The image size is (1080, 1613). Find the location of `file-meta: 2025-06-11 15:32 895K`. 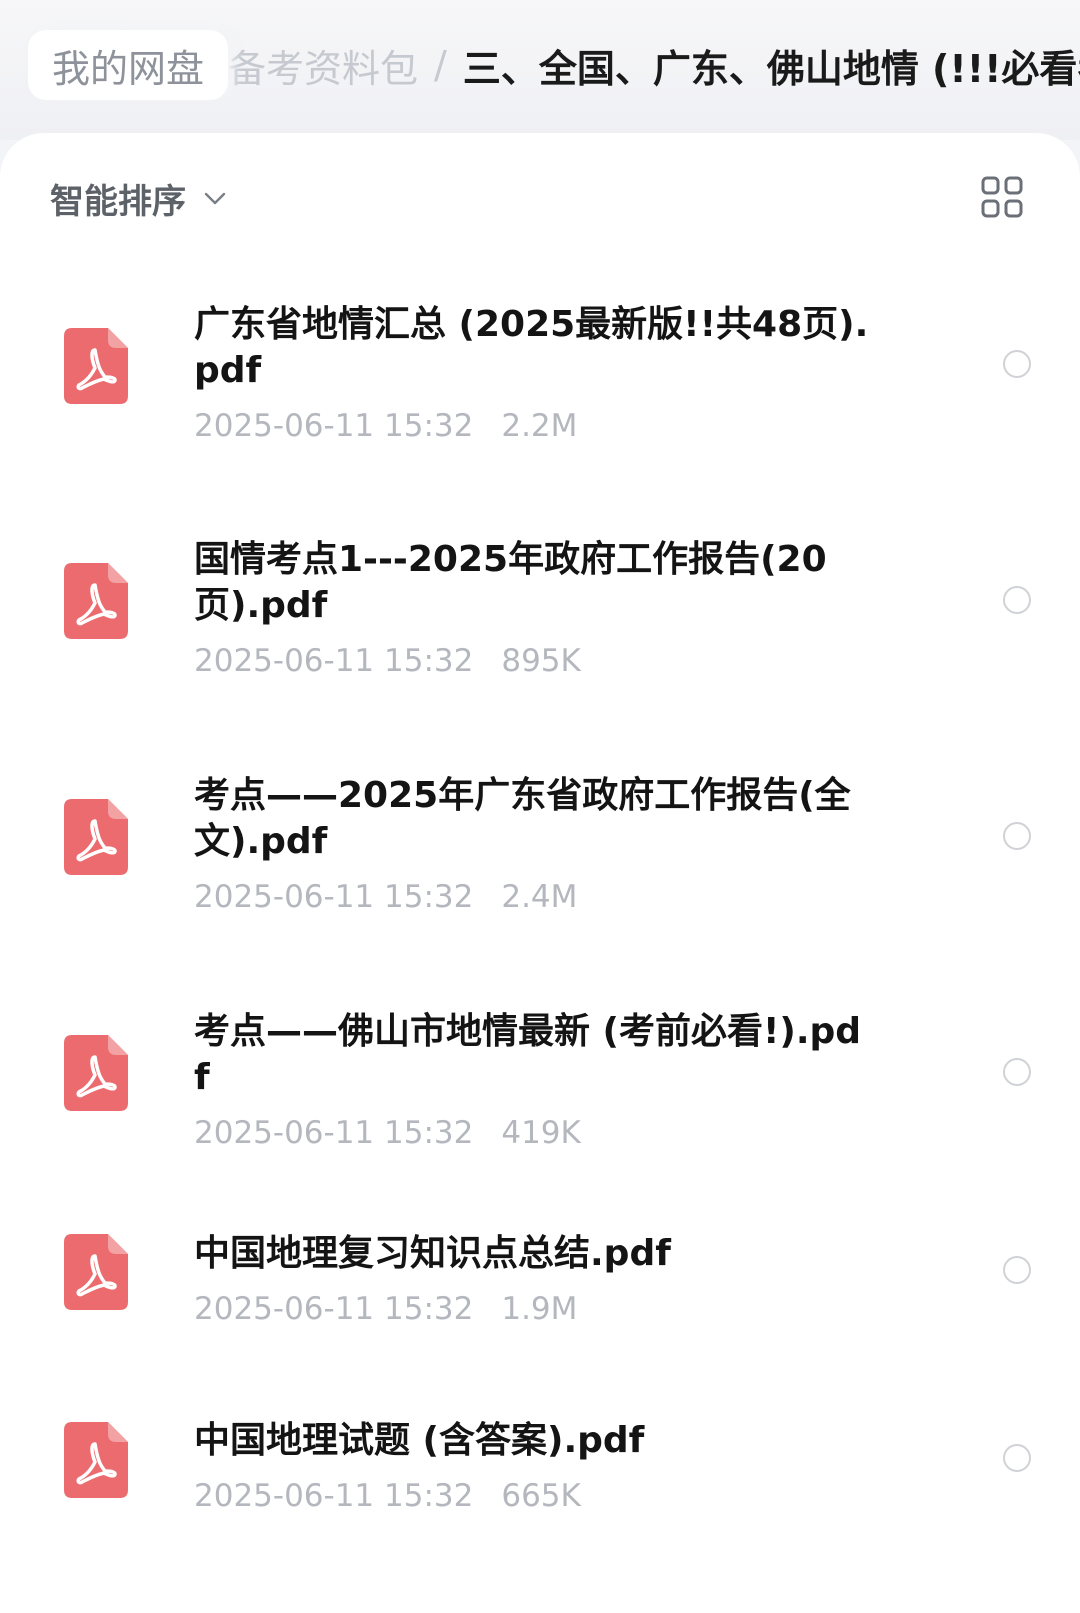

file-meta: 2025-06-11 15:32 895K is located at coordinates (534, 661).